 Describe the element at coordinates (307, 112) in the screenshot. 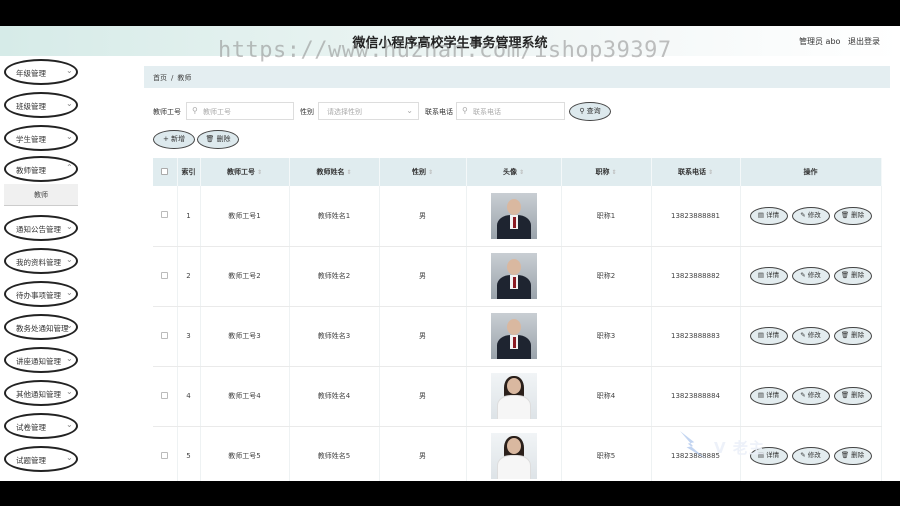

I see `gender-label: 性别` at that location.